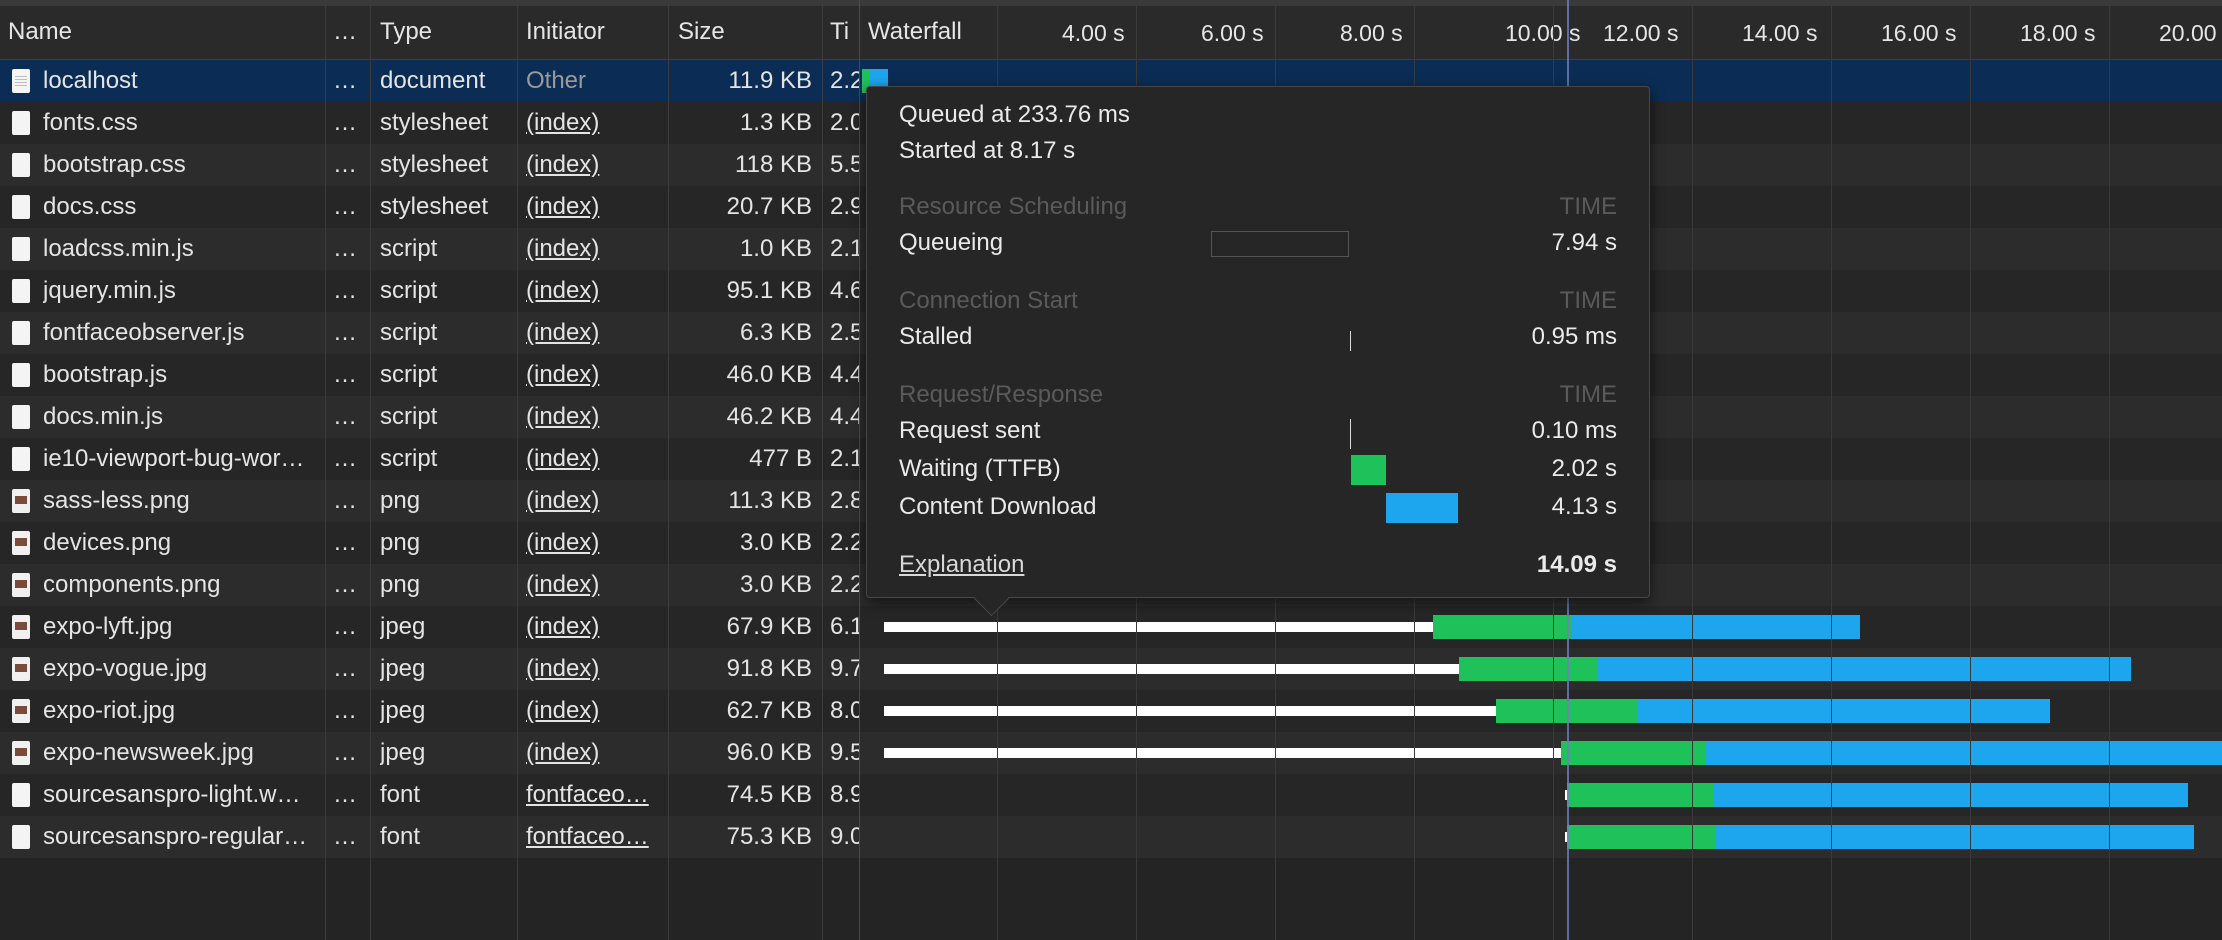 This screenshot has height=940, width=2222. What do you see at coordinates (839, 32) in the screenshot?
I see `column-header-time: Ti` at bounding box center [839, 32].